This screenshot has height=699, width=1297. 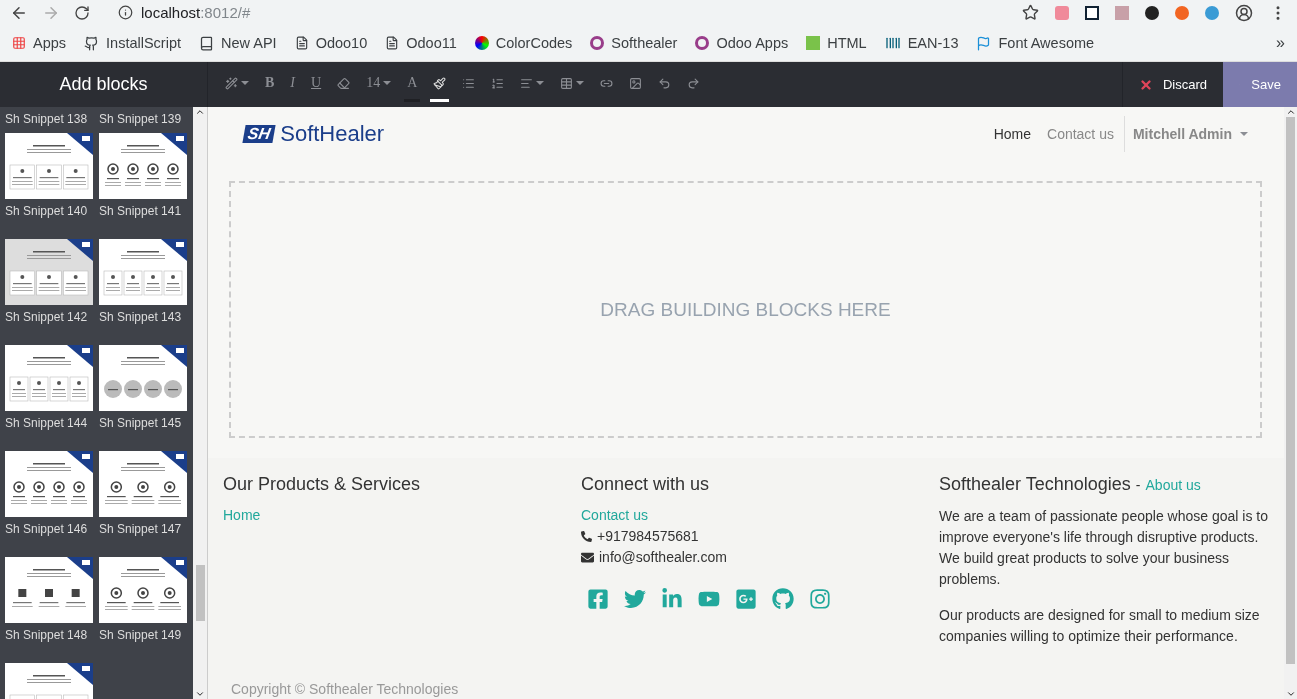 What do you see at coordinates (141, 635) in the screenshot?
I see `snippet-label: Sh Snippet 149` at bounding box center [141, 635].